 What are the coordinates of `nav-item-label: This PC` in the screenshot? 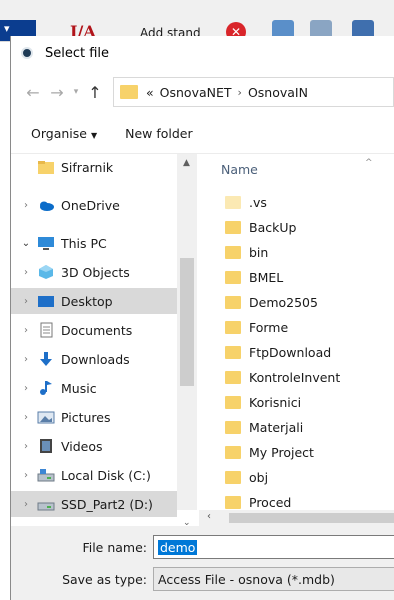 It's located at (84, 243).